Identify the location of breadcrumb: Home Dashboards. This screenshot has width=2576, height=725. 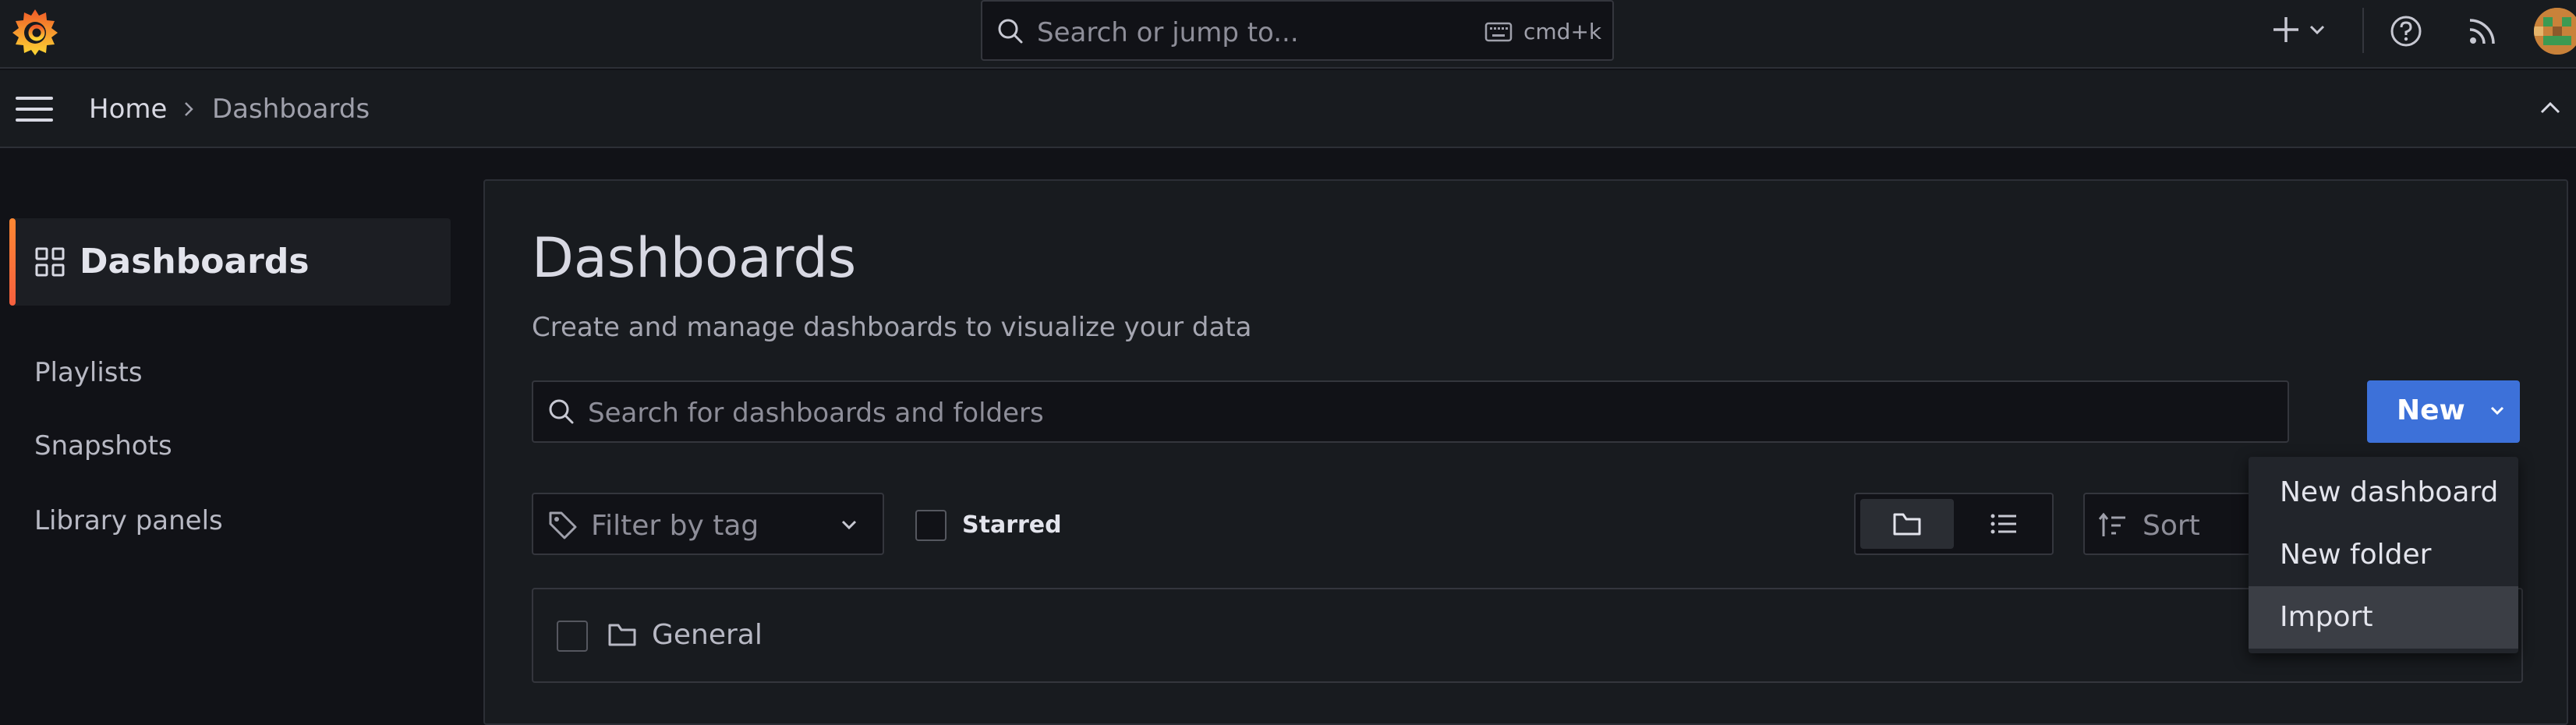
(1288, 109).